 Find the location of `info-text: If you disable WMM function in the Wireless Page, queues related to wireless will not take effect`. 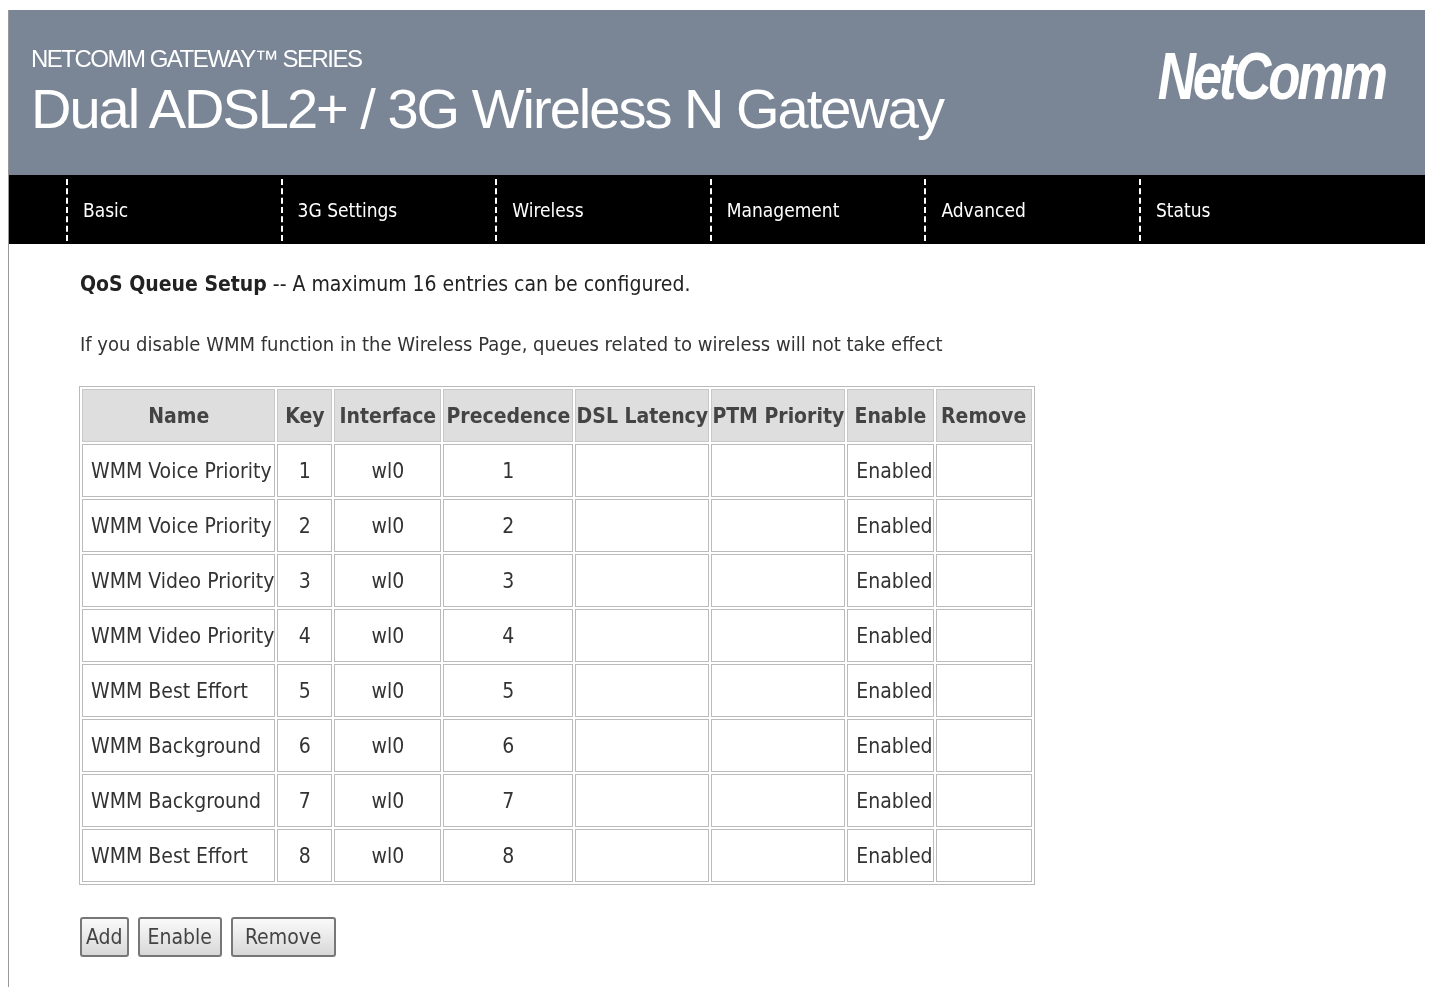

info-text: If you disable WMM function in the Wireless Page, queues related to wireless will not take effect is located at coordinates (512, 344).